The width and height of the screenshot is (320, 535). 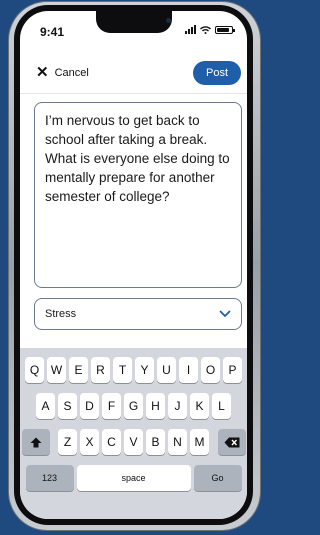 What do you see at coordinates (67, 406) in the screenshot?
I see `key-s: S` at bounding box center [67, 406].